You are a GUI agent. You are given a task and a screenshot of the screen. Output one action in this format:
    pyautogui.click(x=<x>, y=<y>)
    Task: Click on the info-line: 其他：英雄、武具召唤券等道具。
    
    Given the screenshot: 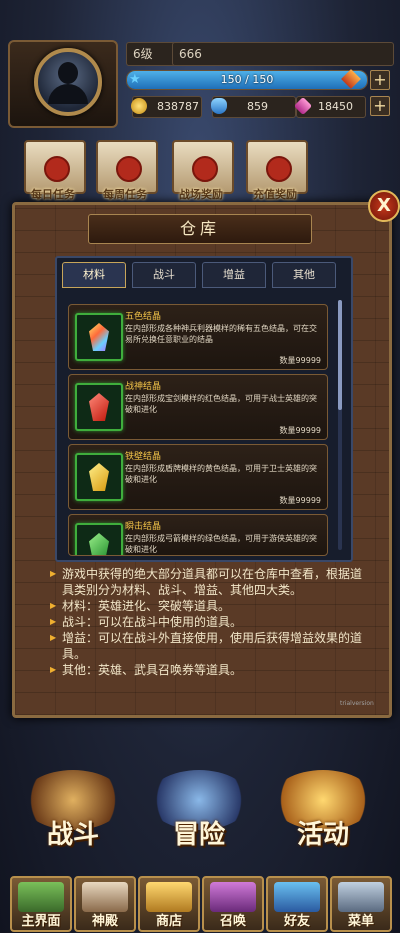 What is the action you would take?
    pyautogui.click(x=210, y=670)
    